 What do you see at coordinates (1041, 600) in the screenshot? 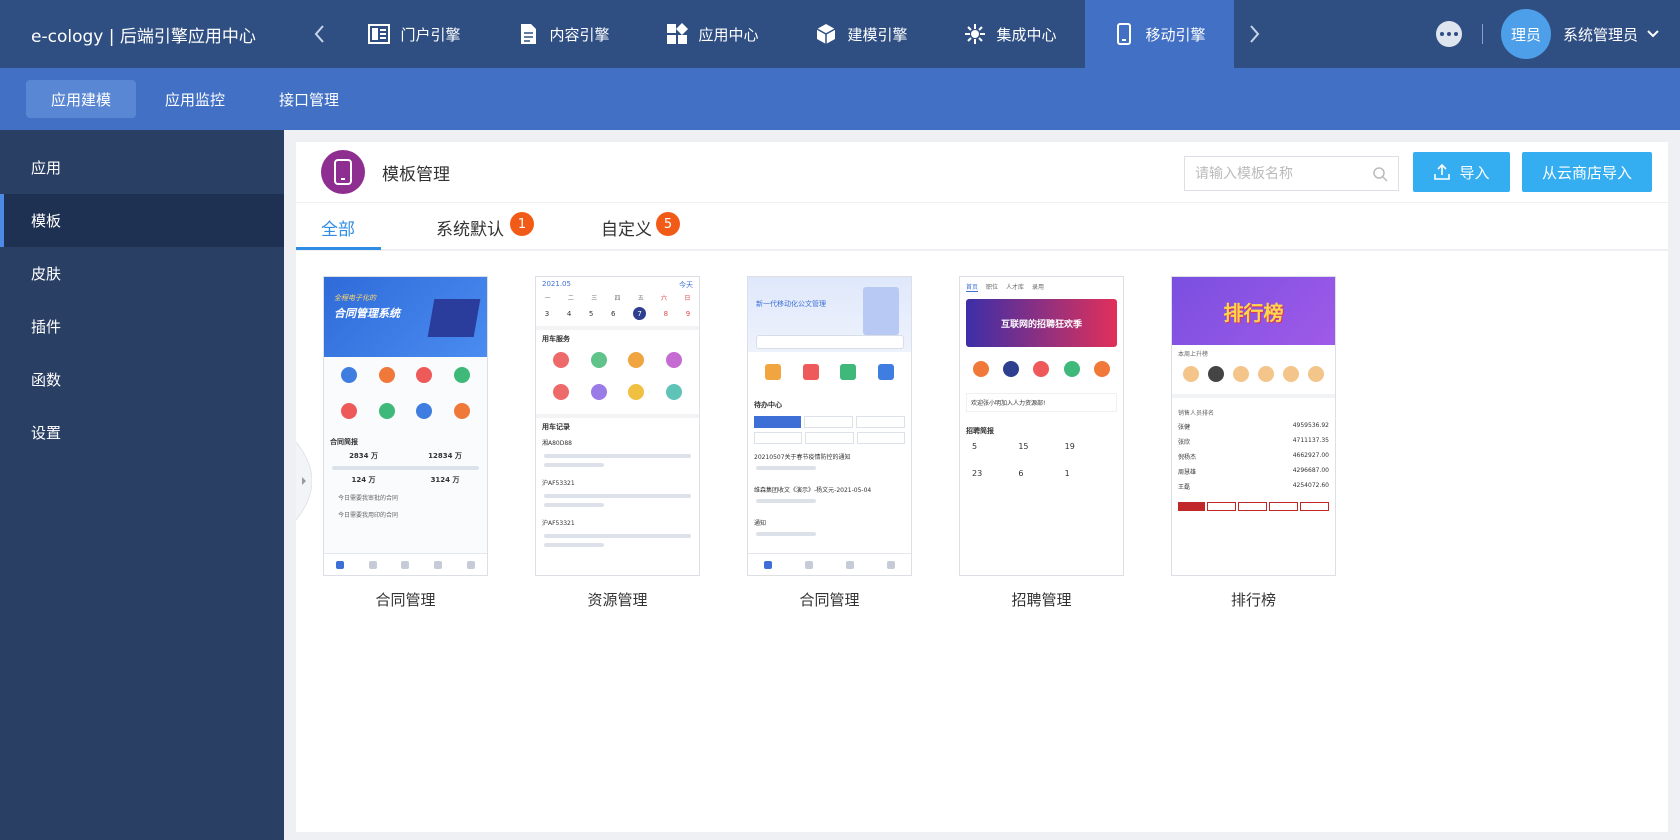
I see `template-name: 招聘管理` at bounding box center [1041, 600].